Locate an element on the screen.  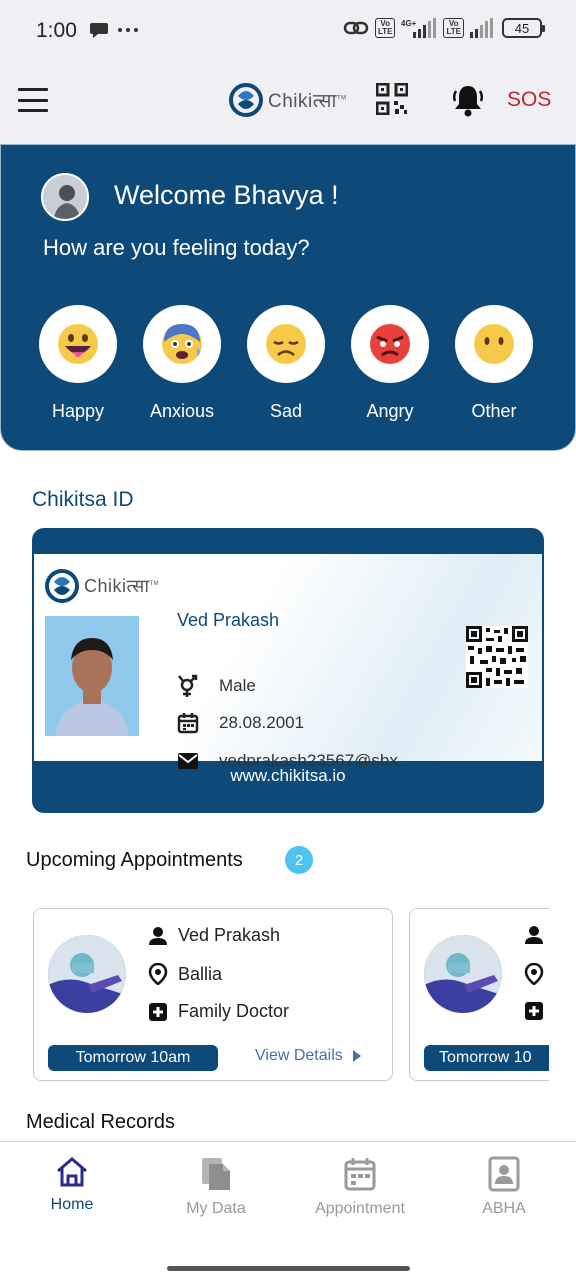
system-icons: Vo LTE 4G+ Vo LTE 45 is located at coordinates (444, 28).